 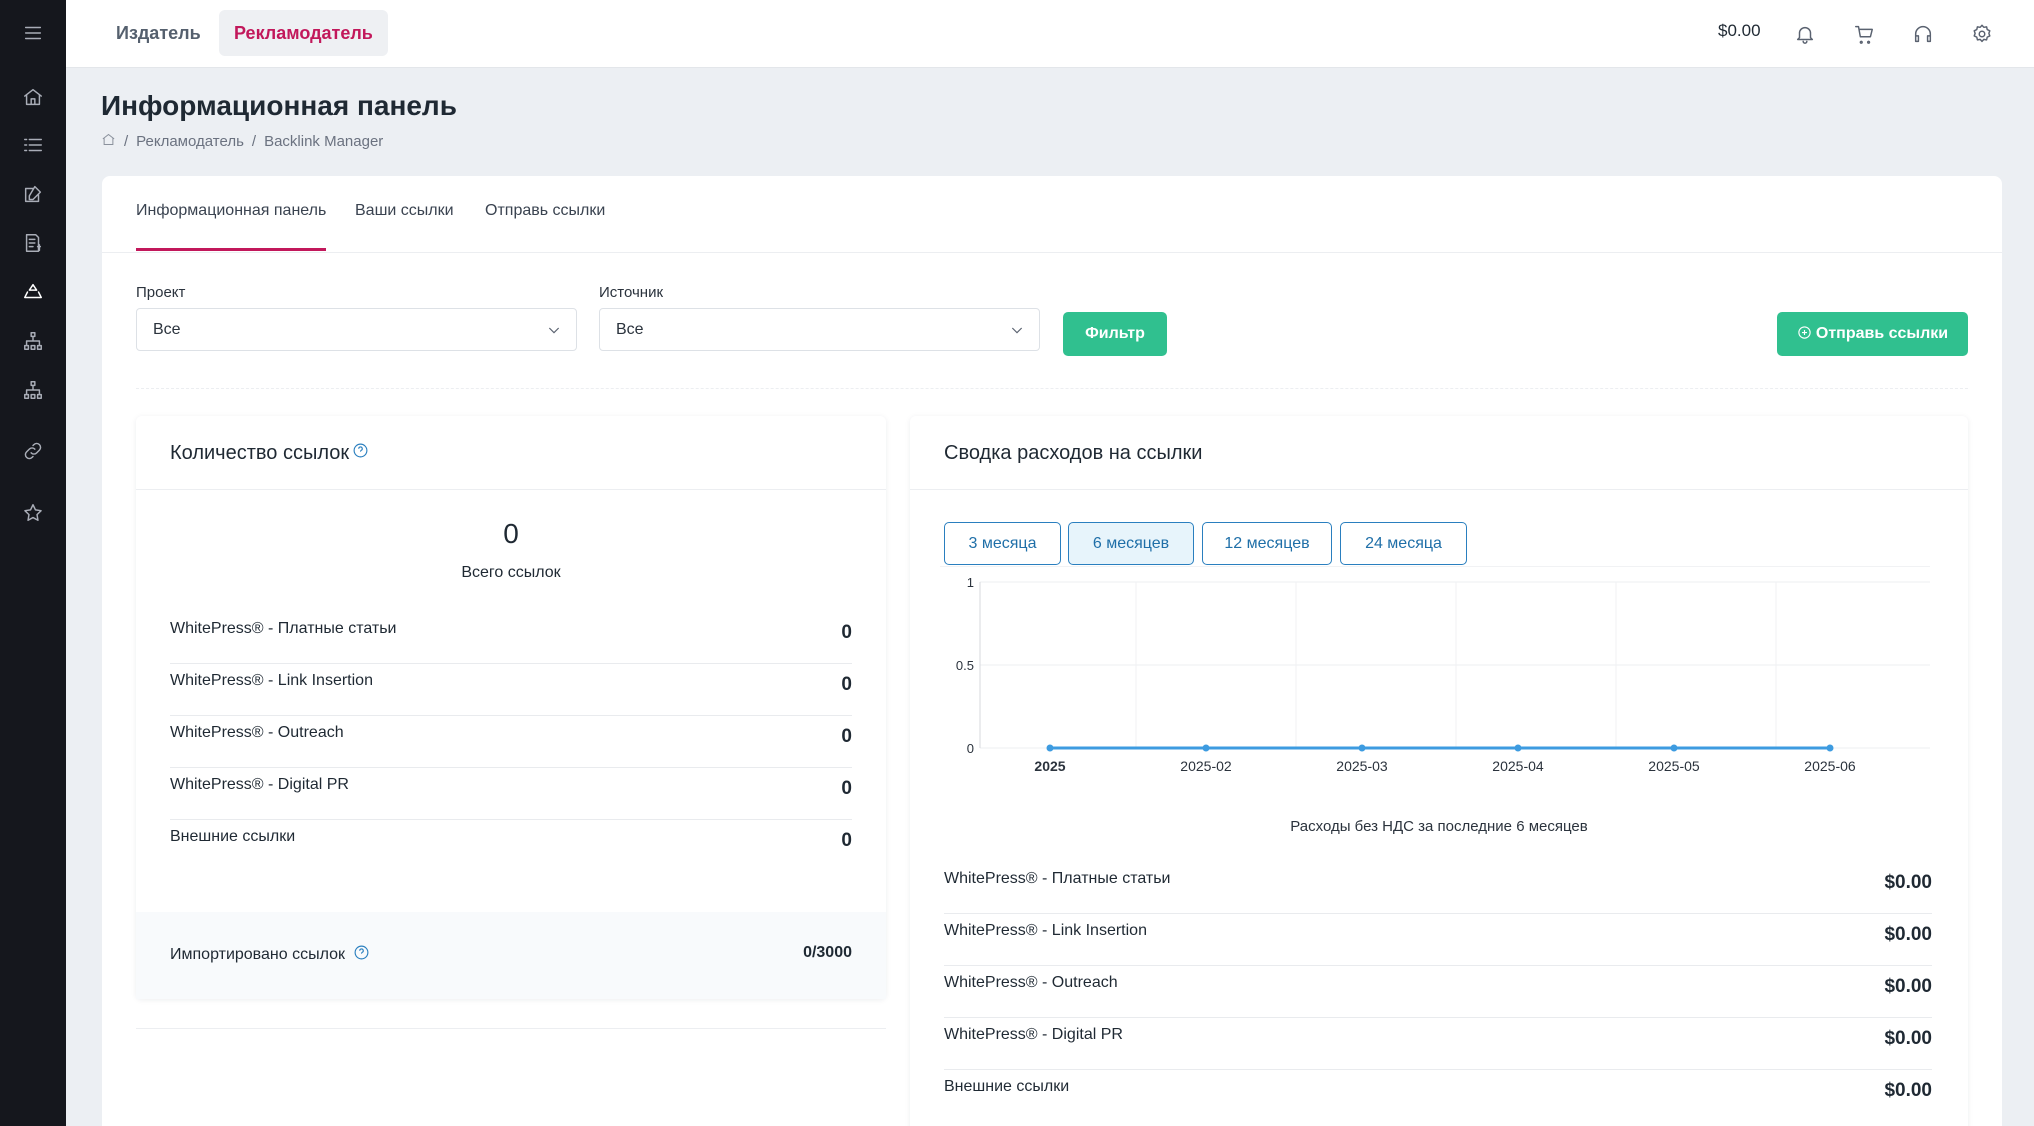 I want to click on recycle-icon, so click(x=33, y=292).